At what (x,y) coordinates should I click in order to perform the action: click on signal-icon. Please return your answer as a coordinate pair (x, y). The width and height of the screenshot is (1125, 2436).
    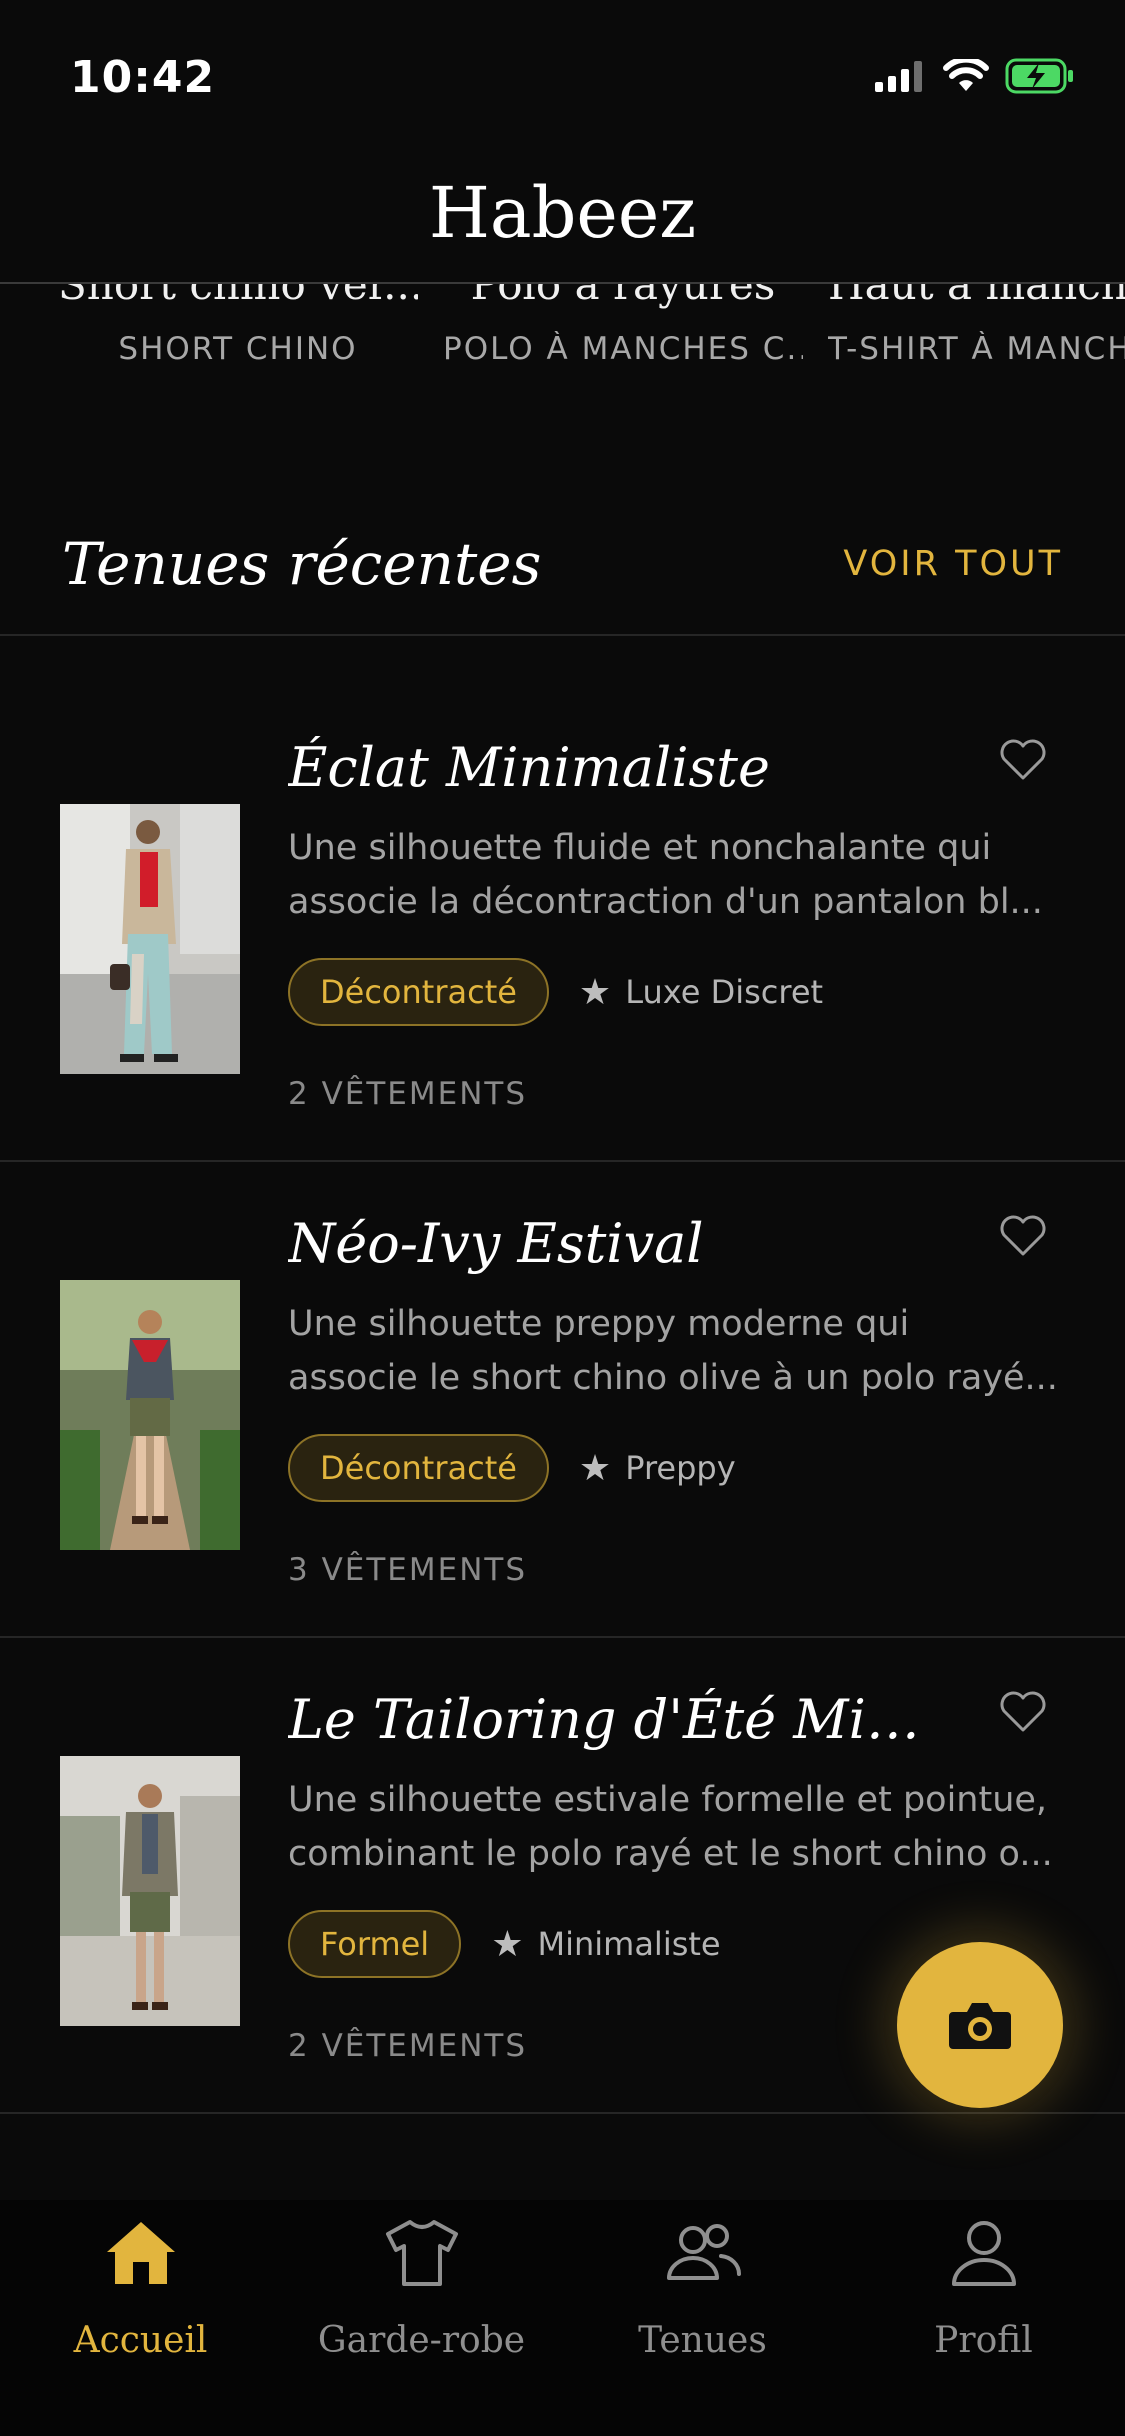
    Looking at the image, I should click on (898, 76).